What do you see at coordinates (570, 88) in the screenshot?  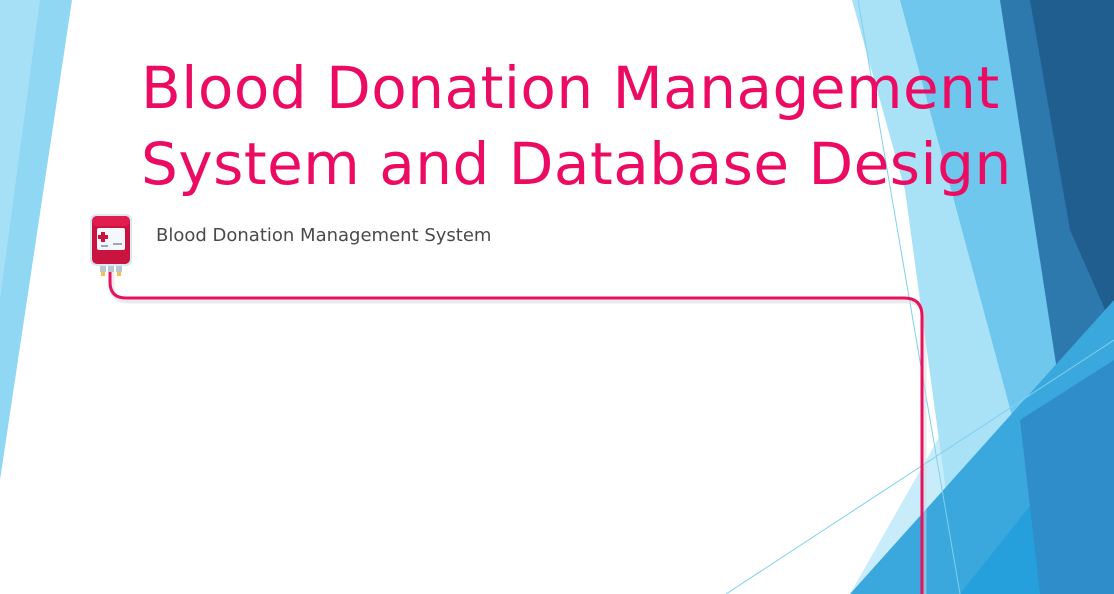 I see `title-line-1: Blood Donation Management` at bounding box center [570, 88].